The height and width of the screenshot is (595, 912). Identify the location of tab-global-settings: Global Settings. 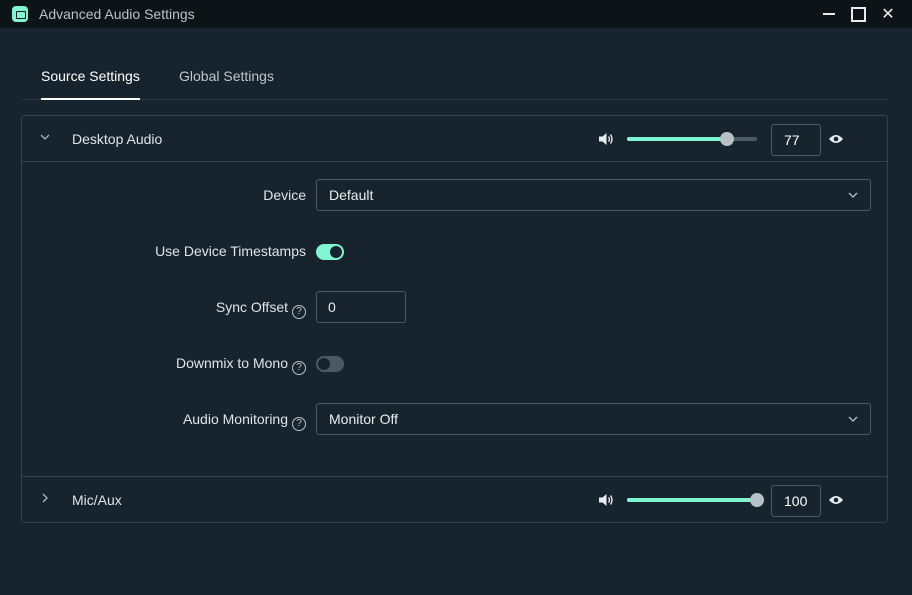
(226, 83).